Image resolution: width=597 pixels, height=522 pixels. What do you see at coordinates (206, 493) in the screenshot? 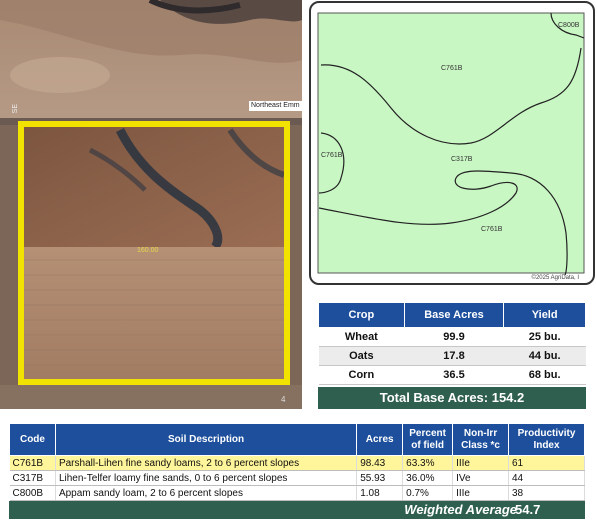
I see `soil-description: Appam sandy loam, 2 to 6 percent slopes` at bounding box center [206, 493].